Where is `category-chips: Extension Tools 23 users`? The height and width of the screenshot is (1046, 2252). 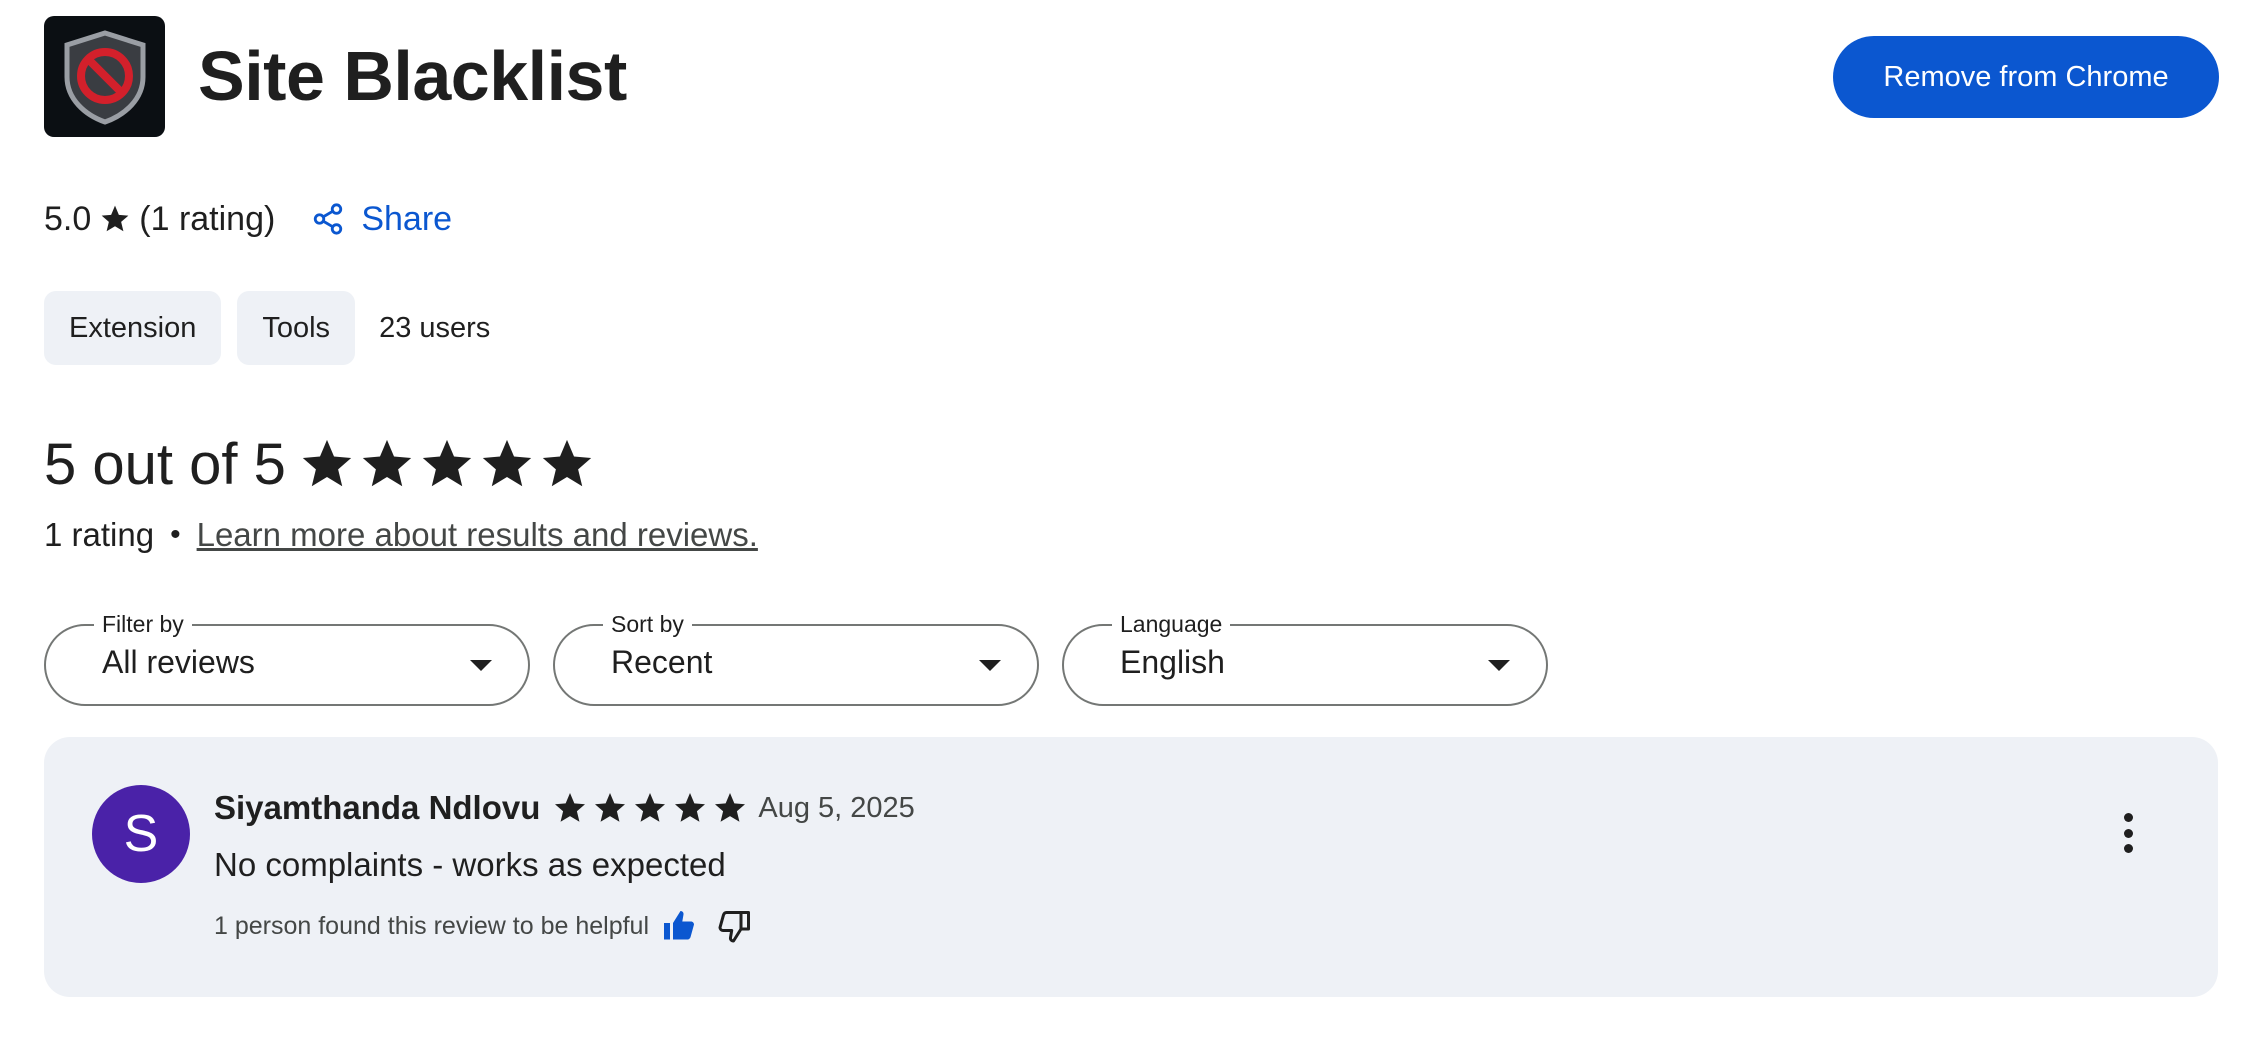 category-chips: Extension Tools 23 users is located at coordinates (267, 328).